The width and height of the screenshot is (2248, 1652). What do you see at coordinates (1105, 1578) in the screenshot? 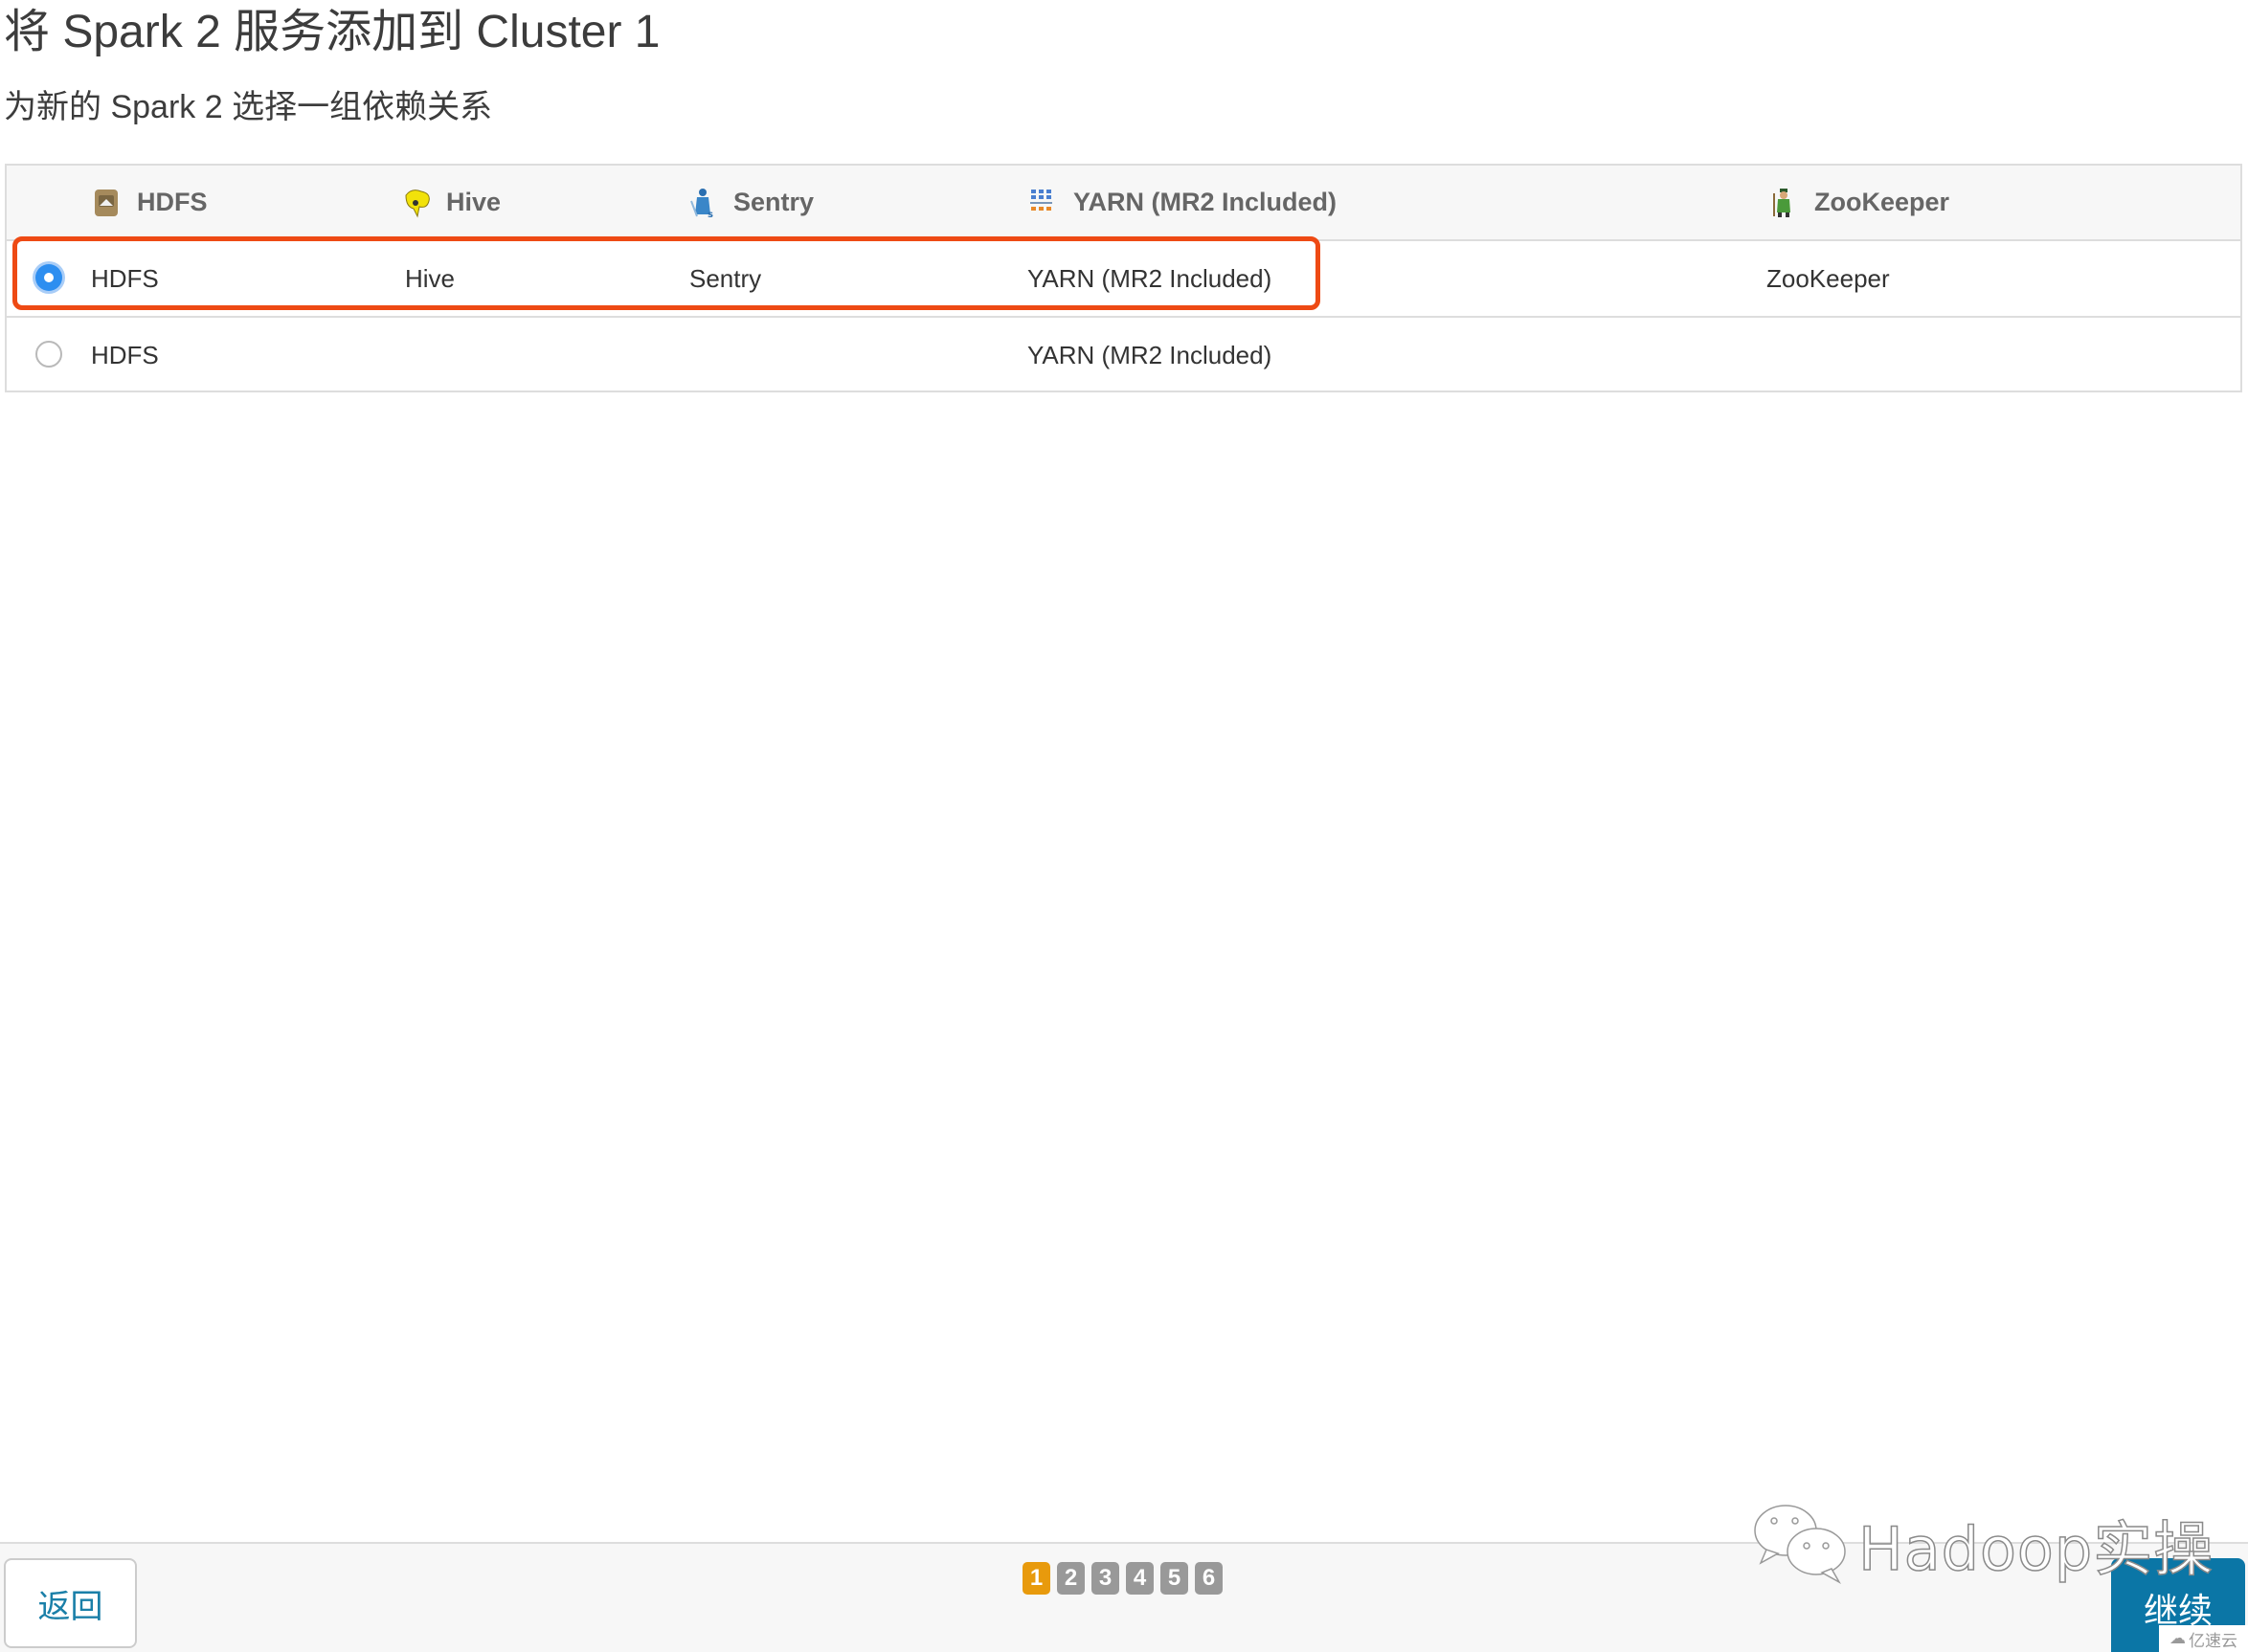
I see `page-step-3: 3` at bounding box center [1105, 1578].